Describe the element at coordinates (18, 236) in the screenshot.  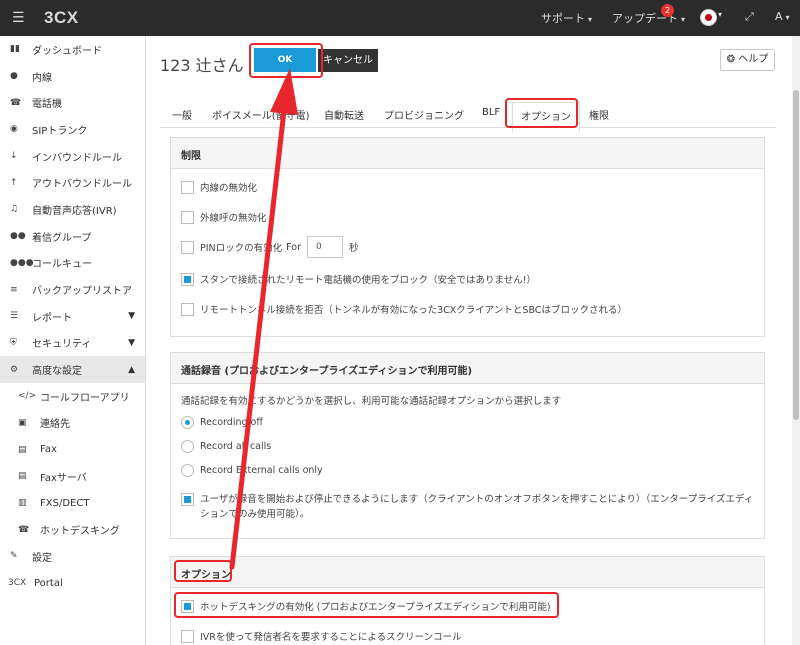
I see `group-icon: ●●` at that location.